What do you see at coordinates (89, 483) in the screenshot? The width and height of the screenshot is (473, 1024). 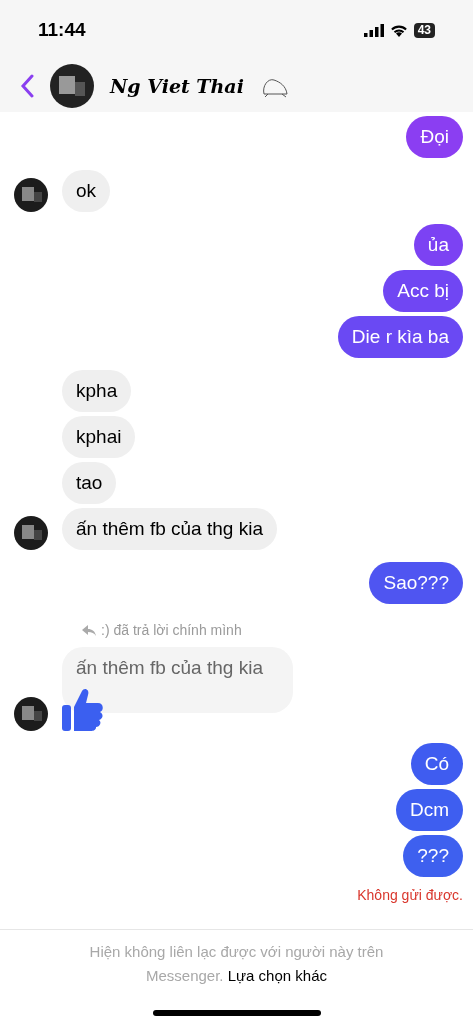 I see `received-message: tao` at bounding box center [89, 483].